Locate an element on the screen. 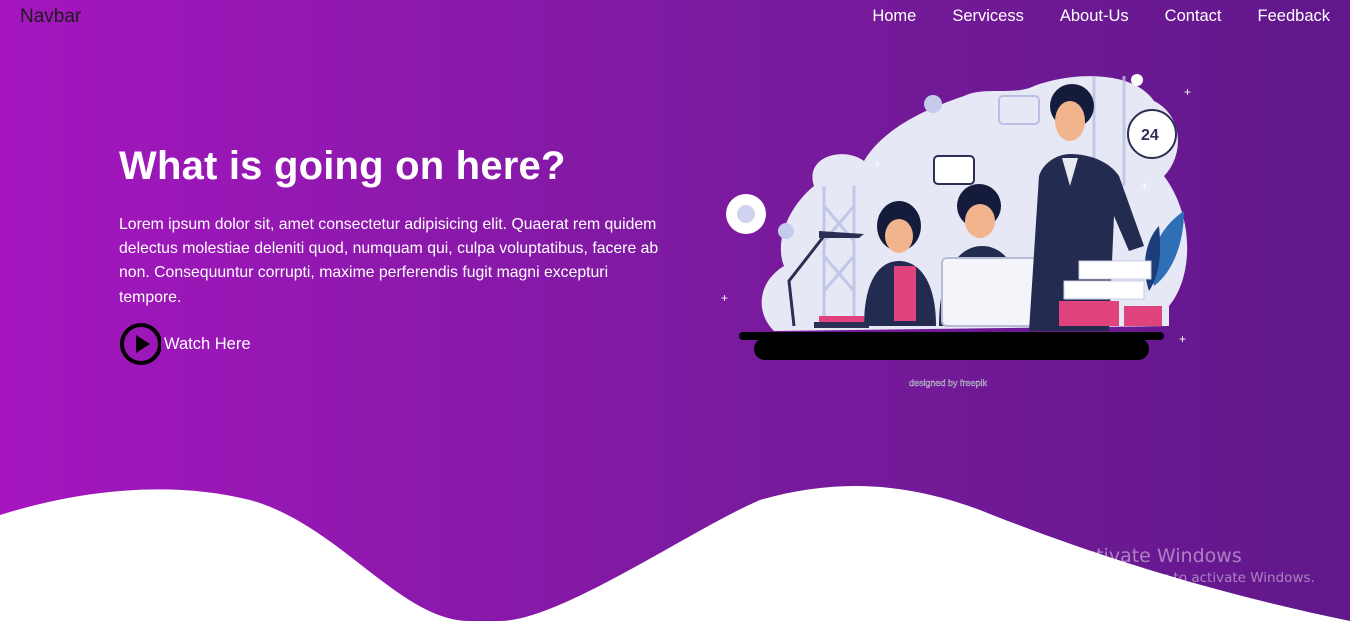  top-gear-icon is located at coordinates (933, 104).